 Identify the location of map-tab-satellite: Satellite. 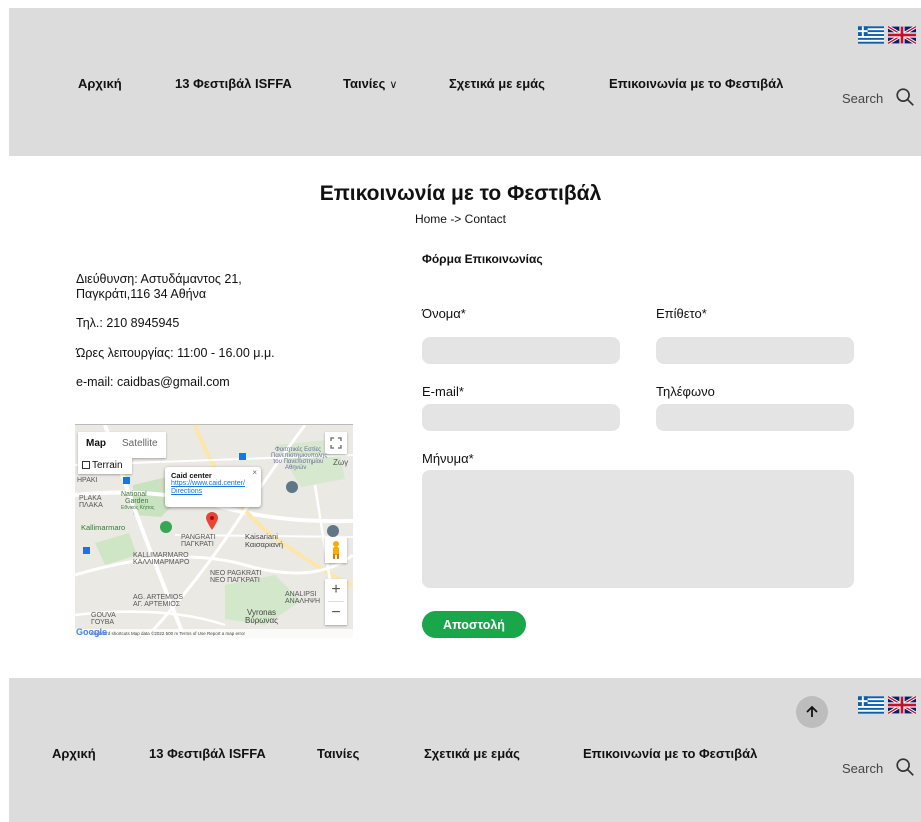
(140, 445).